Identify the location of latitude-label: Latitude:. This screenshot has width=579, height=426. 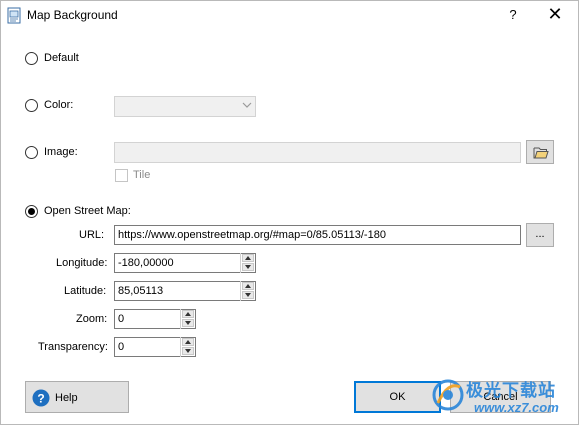
(85, 291).